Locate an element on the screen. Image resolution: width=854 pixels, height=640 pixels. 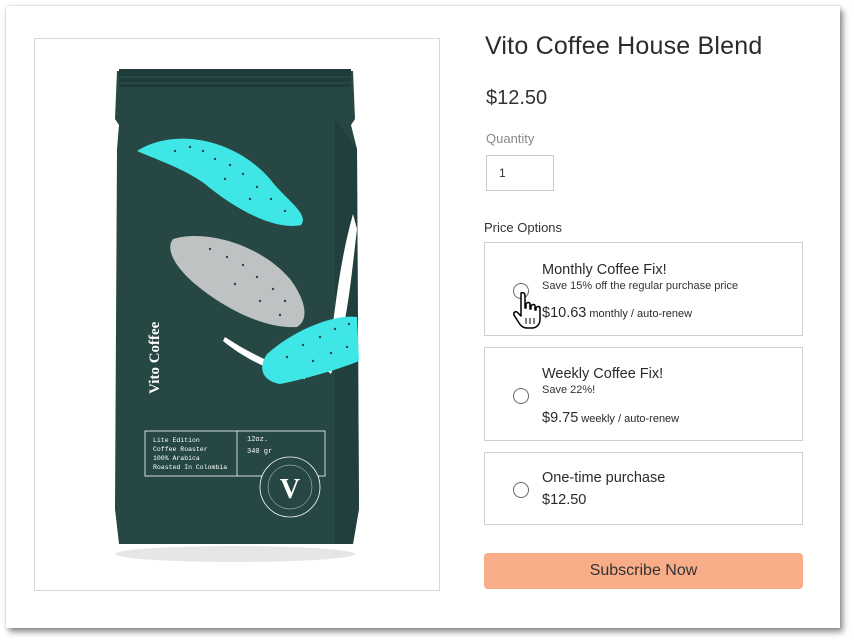
option-description: Save 22%! is located at coordinates (569, 390).